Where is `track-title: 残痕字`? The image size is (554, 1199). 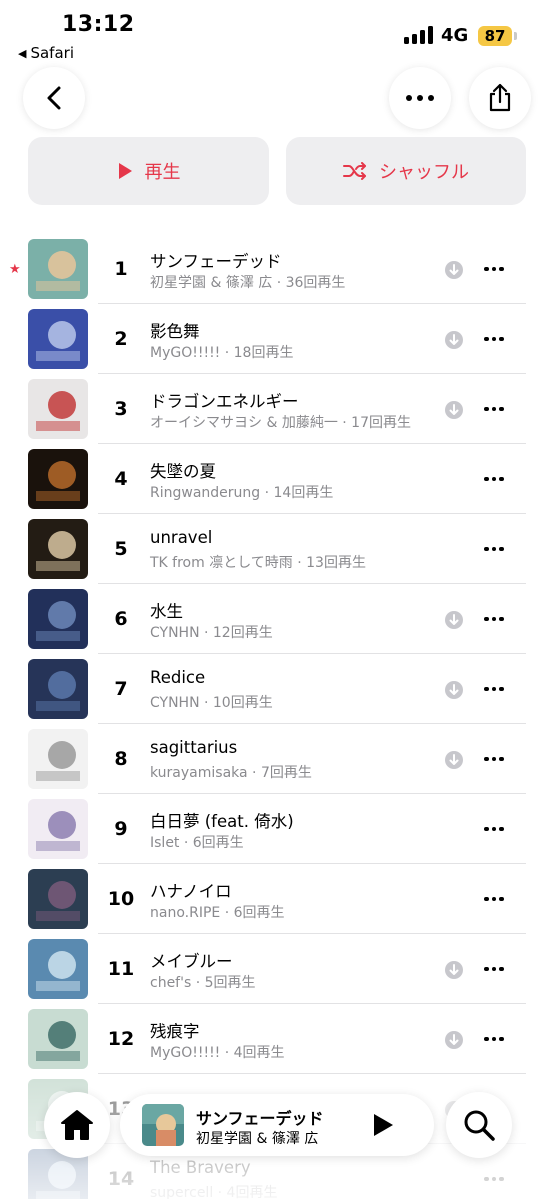 track-title: 残痕字 is located at coordinates (175, 1031).